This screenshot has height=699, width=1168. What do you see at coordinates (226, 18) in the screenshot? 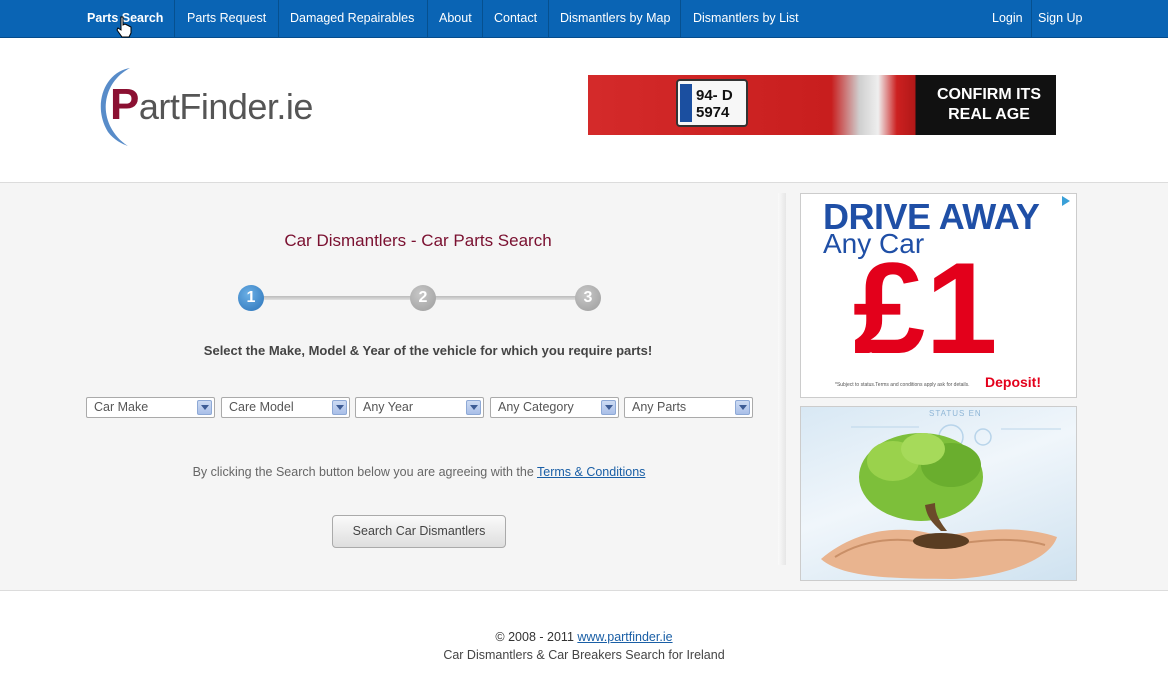
I see `nav-parts-request: Parts Request` at bounding box center [226, 18].